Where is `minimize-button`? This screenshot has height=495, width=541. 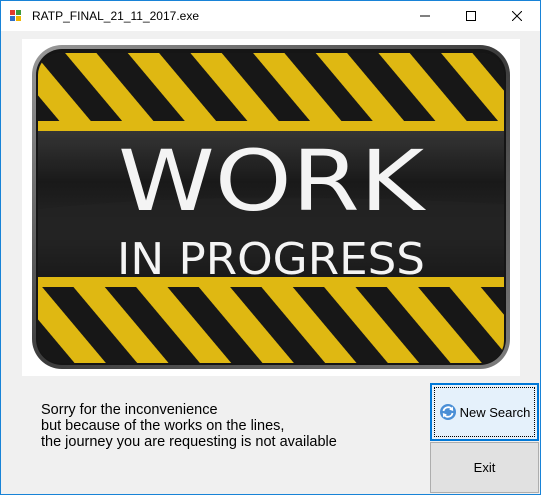
minimize-button is located at coordinates (425, 16).